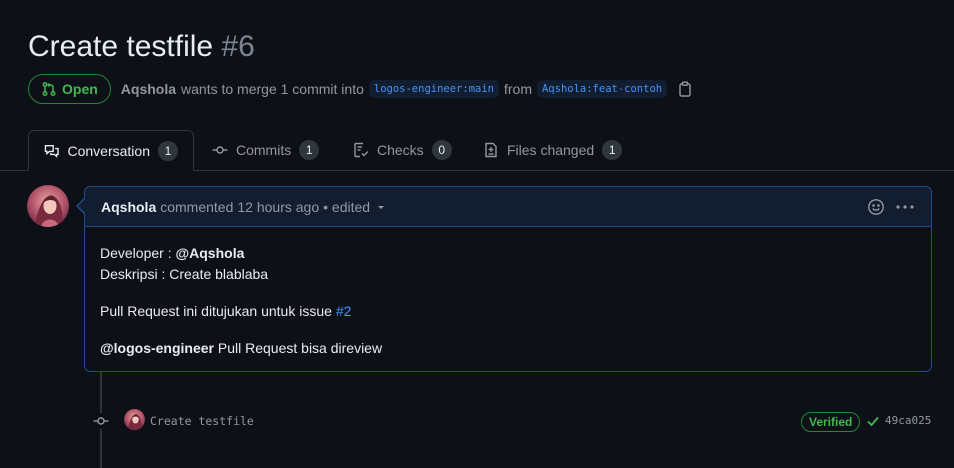  What do you see at coordinates (908, 421) in the screenshot?
I see `commit-sha-link: 49ca025` at bounding box center [908, 421].